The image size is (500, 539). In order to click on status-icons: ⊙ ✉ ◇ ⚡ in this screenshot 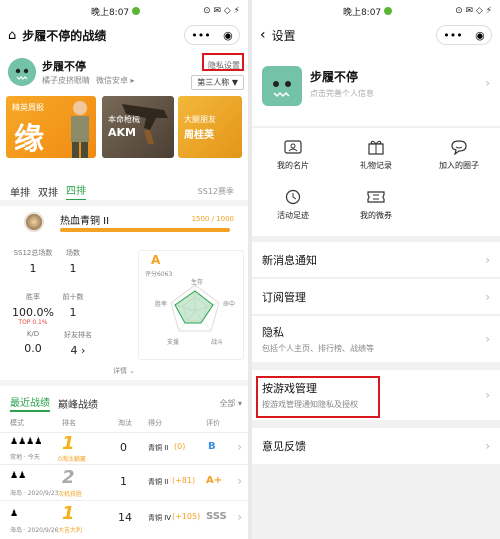, I will do `click(473, 11)`.